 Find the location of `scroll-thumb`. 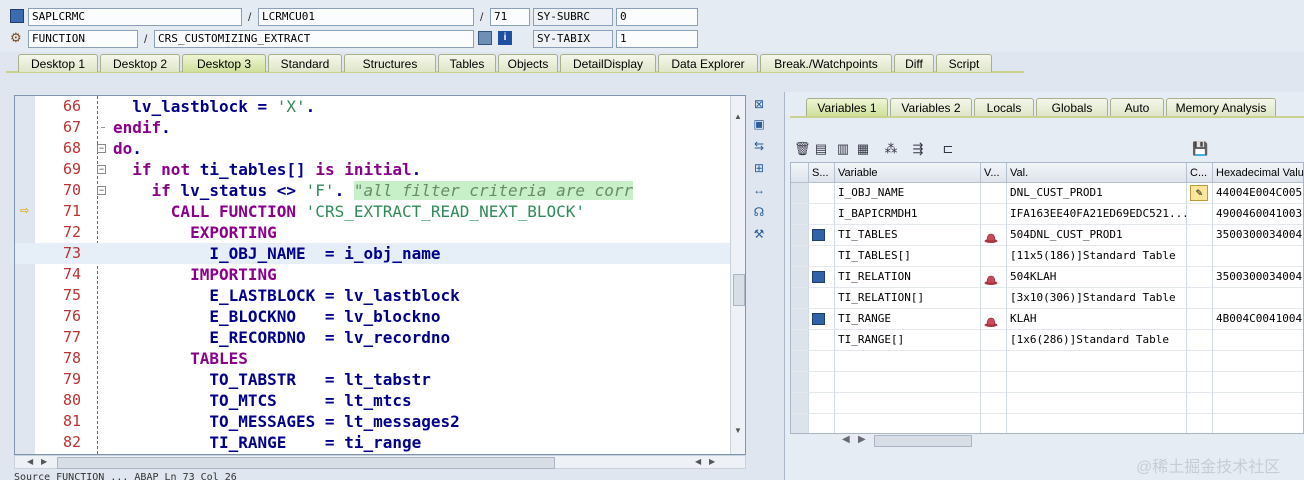

scroll-thumb is located at coordinates (739, 290).